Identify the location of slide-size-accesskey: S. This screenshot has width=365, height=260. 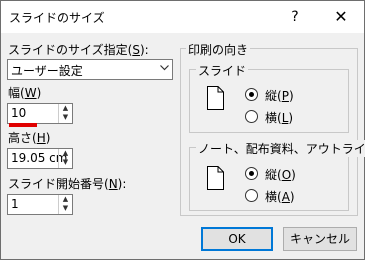
(136, 50).